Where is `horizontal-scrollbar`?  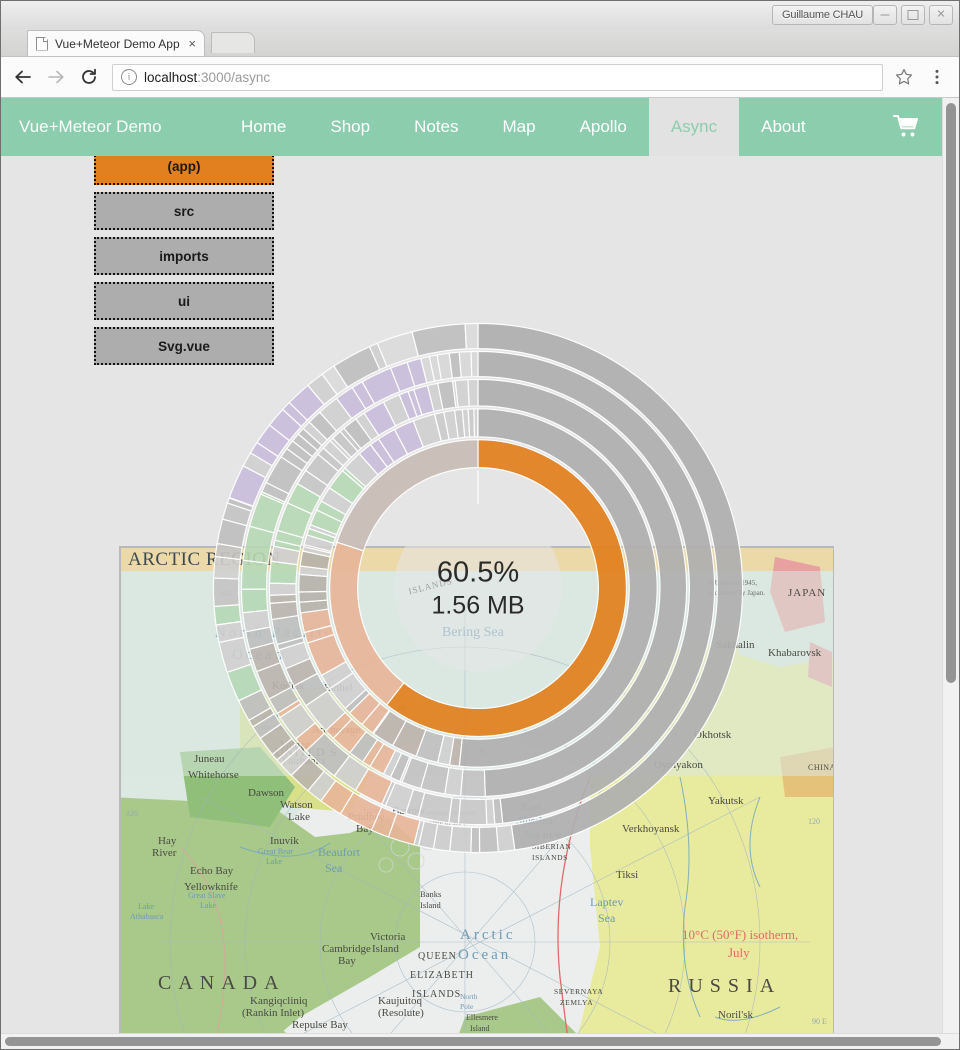 horizontal-scrollbar is located at coordinates (480, 1041).